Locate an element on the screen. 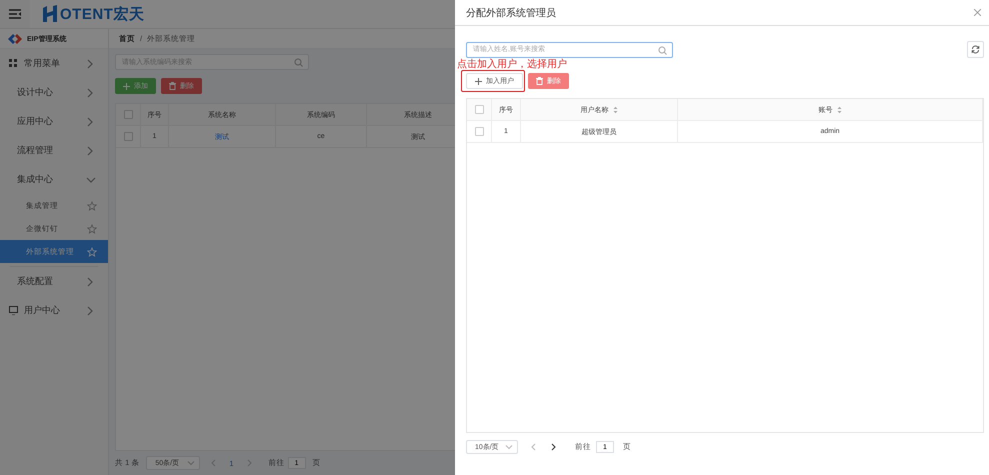 This screenshot has height=475, width=989. menu-icon is located at coordinates (15, 14).